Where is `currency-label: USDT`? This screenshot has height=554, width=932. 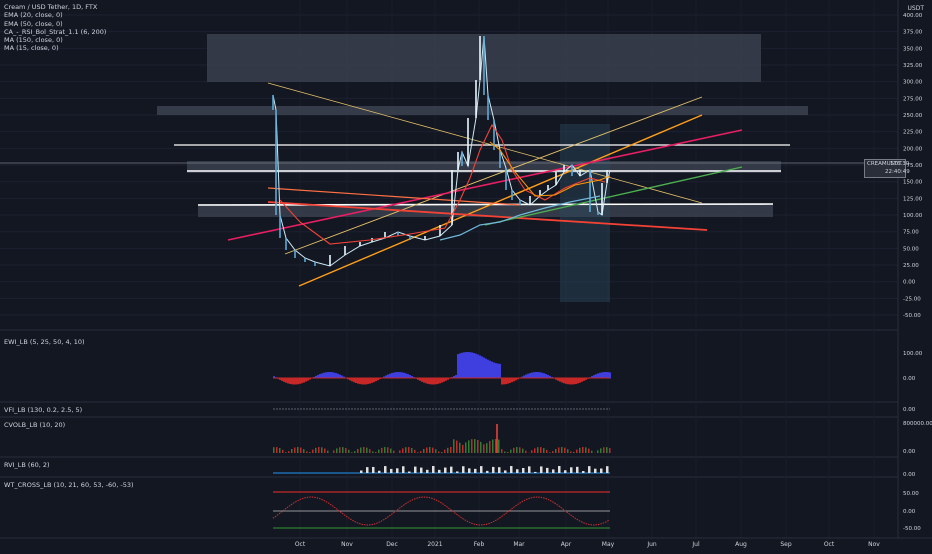
currency-label: USDT is located at coordinates (916, 8).